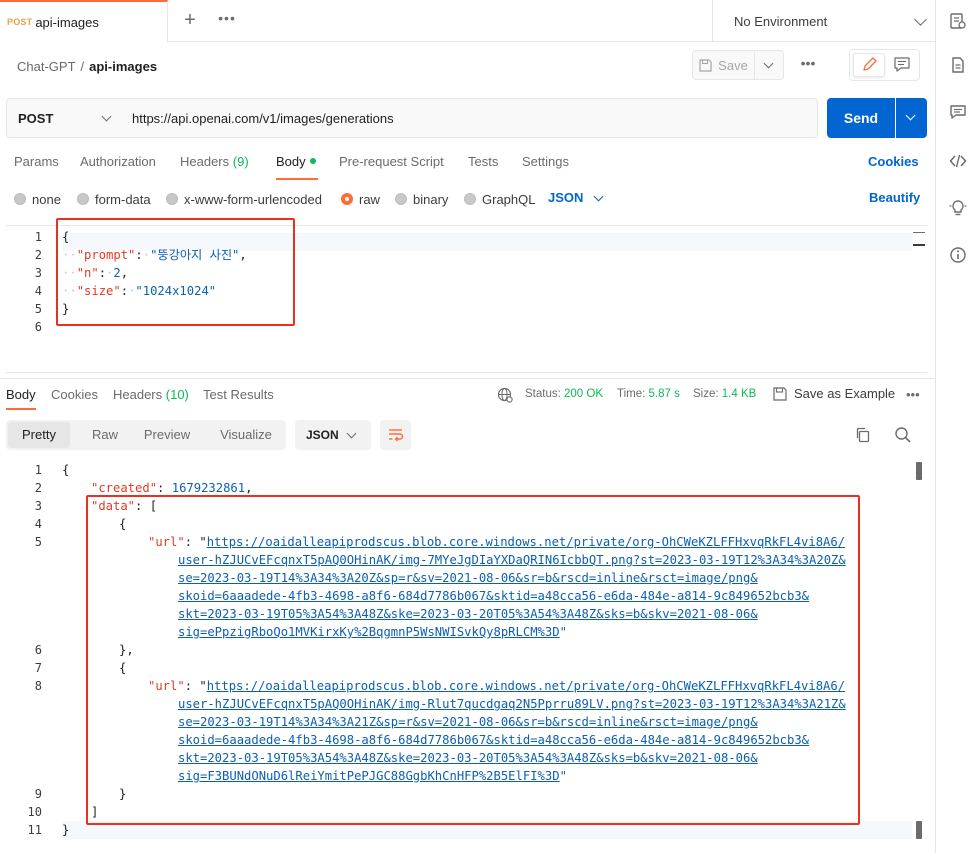 This screenshot has height=853, width=979. What do you see at coordinates (177, 394) in the screenshot?
I see `response-tab-headers-count: (10)` at bounding box center [177, 394].